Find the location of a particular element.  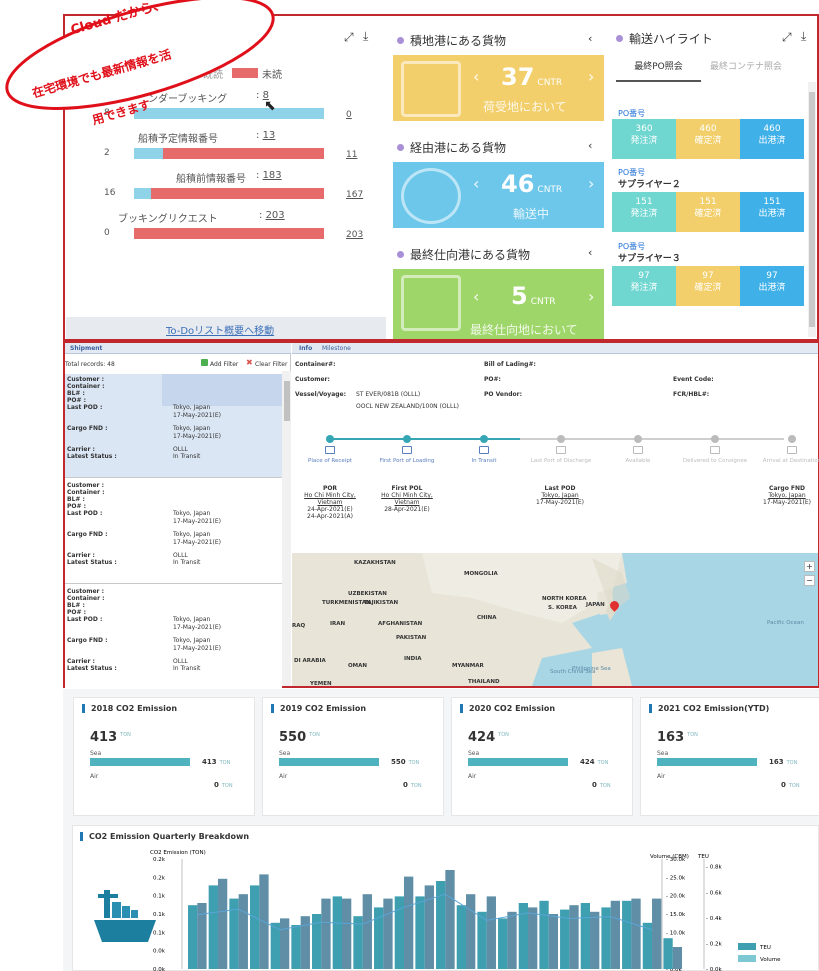

tile-count: 46 CNTR is located at coordinates (531, 184).